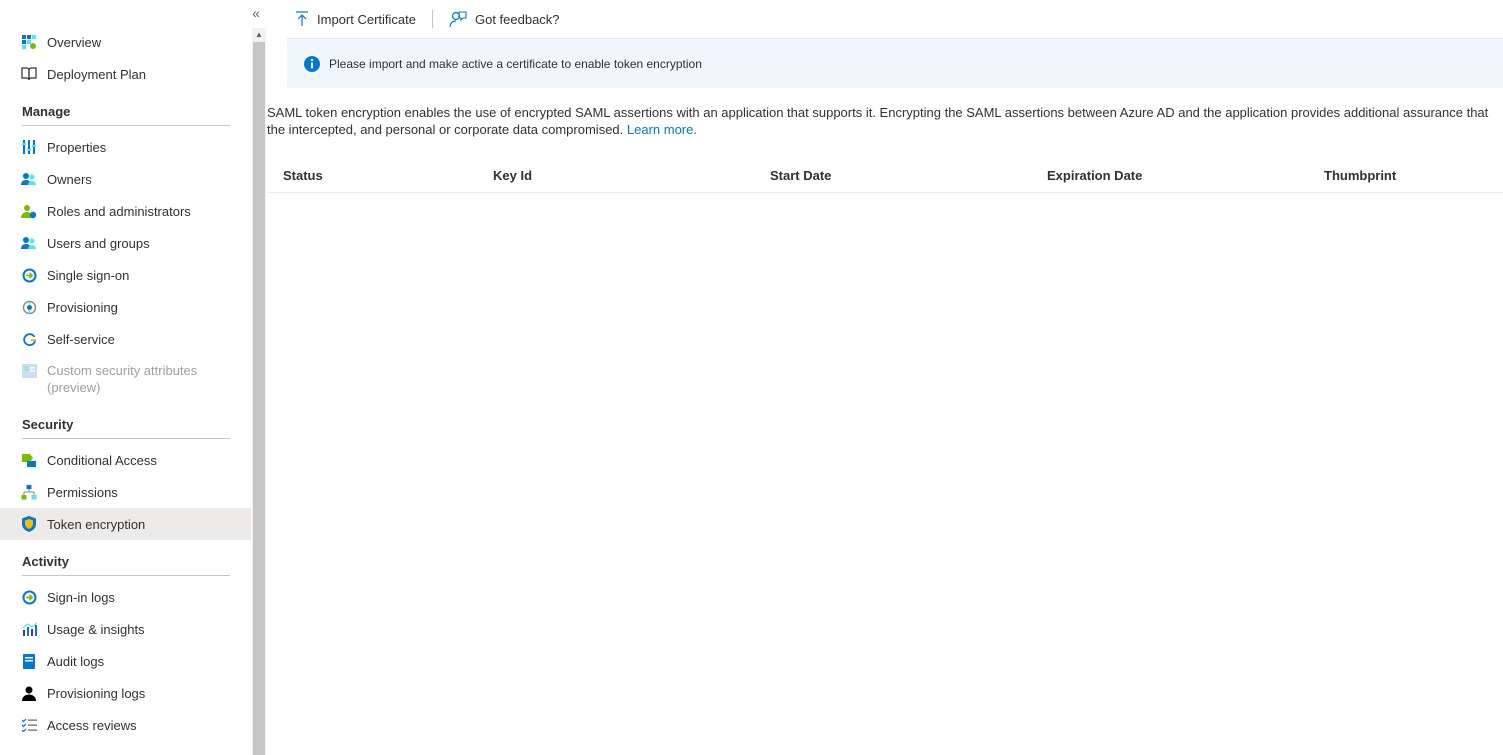  Describe the element at coordinates (29, 211) in the screenshot. I see `roles-icon` at that location.